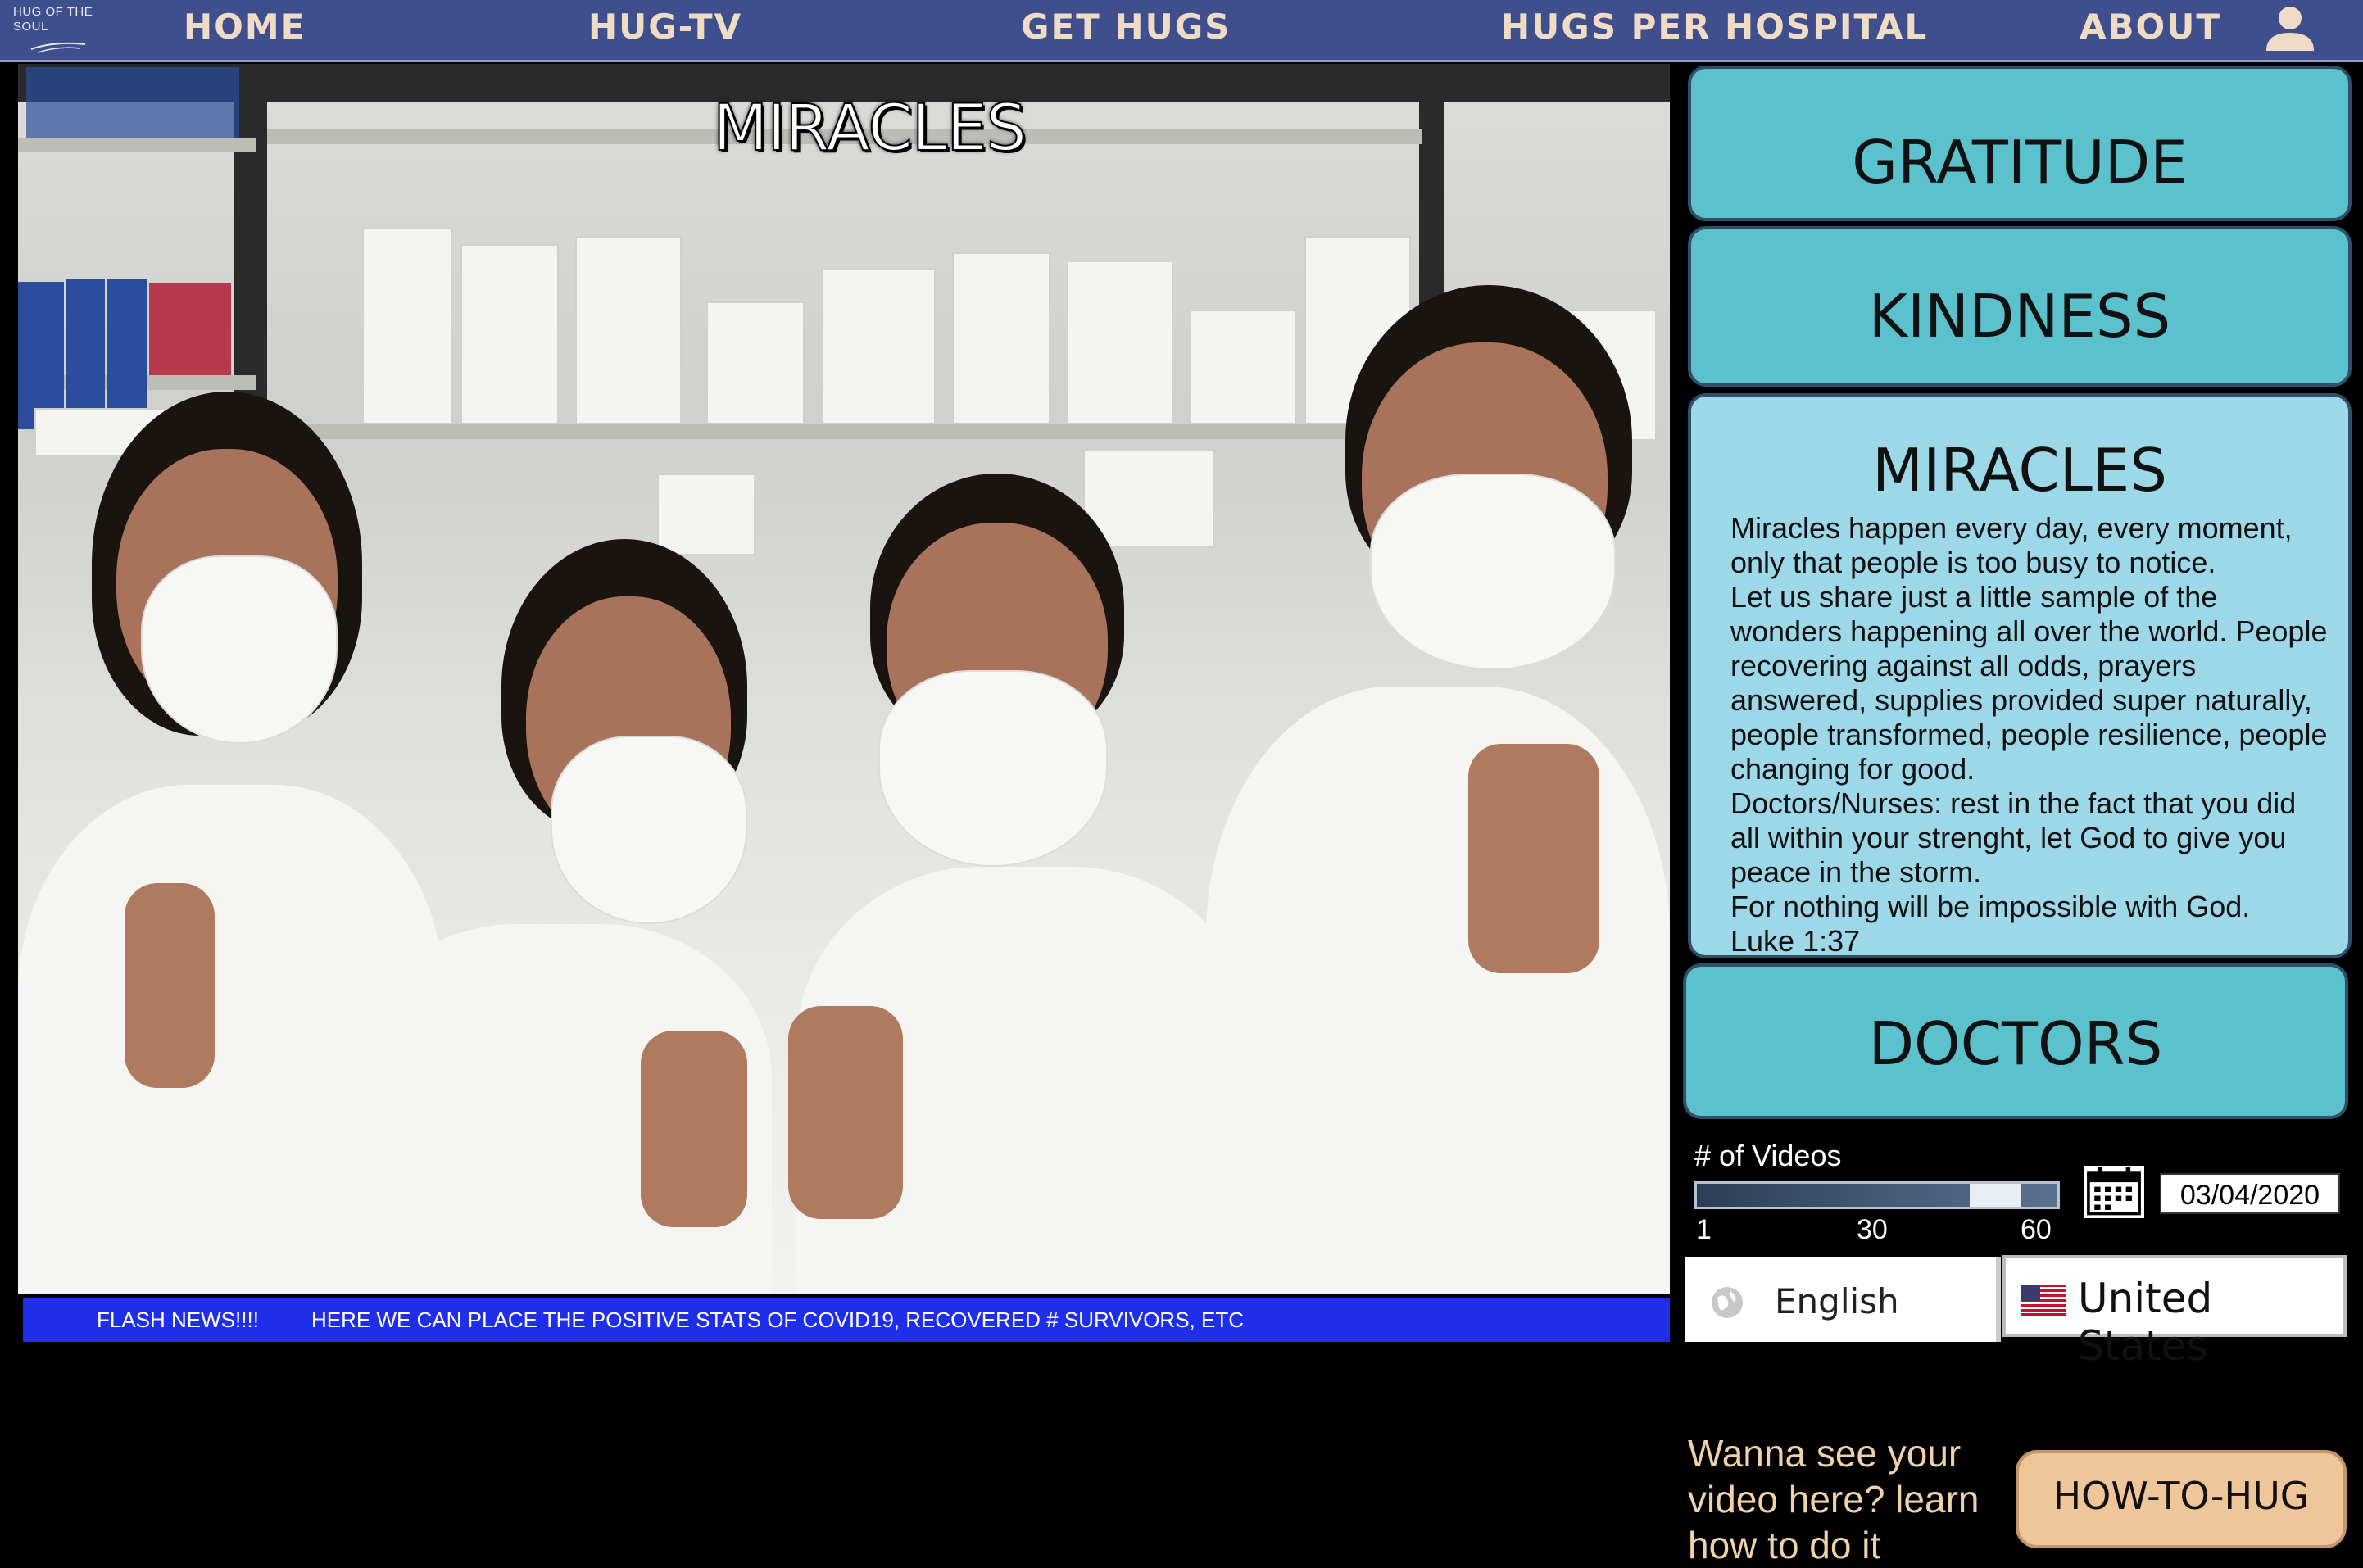  What do you see at coordinates (178, 1319) in the screenshot?
I see `flash-news-label: FLASH NEWS!!!!` at bounding box center [178, 1319].